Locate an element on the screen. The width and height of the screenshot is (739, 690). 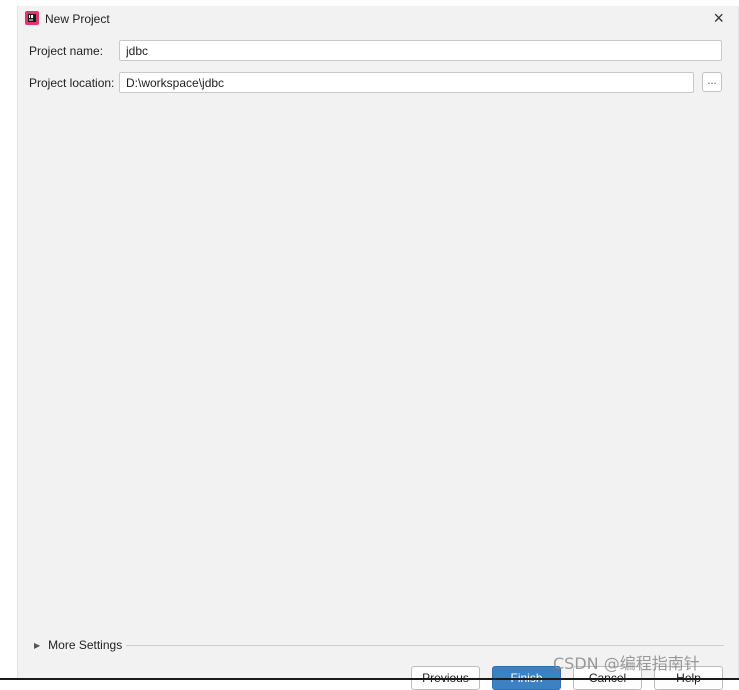
title-bar: New Project × is located at coordinates (378, 19).